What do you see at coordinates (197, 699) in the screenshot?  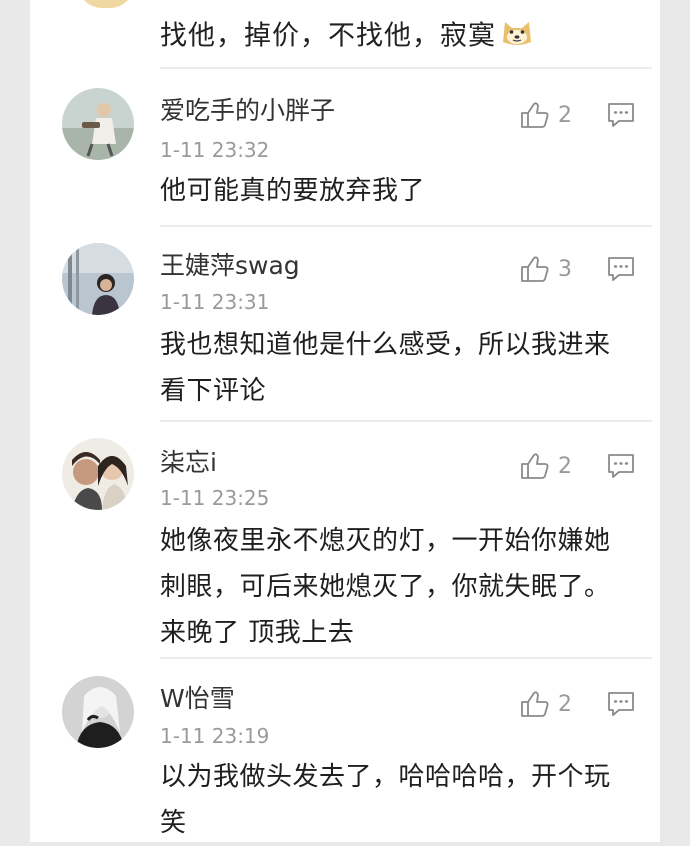 I see `username: W怡雪` at bounding box center [197, 699].